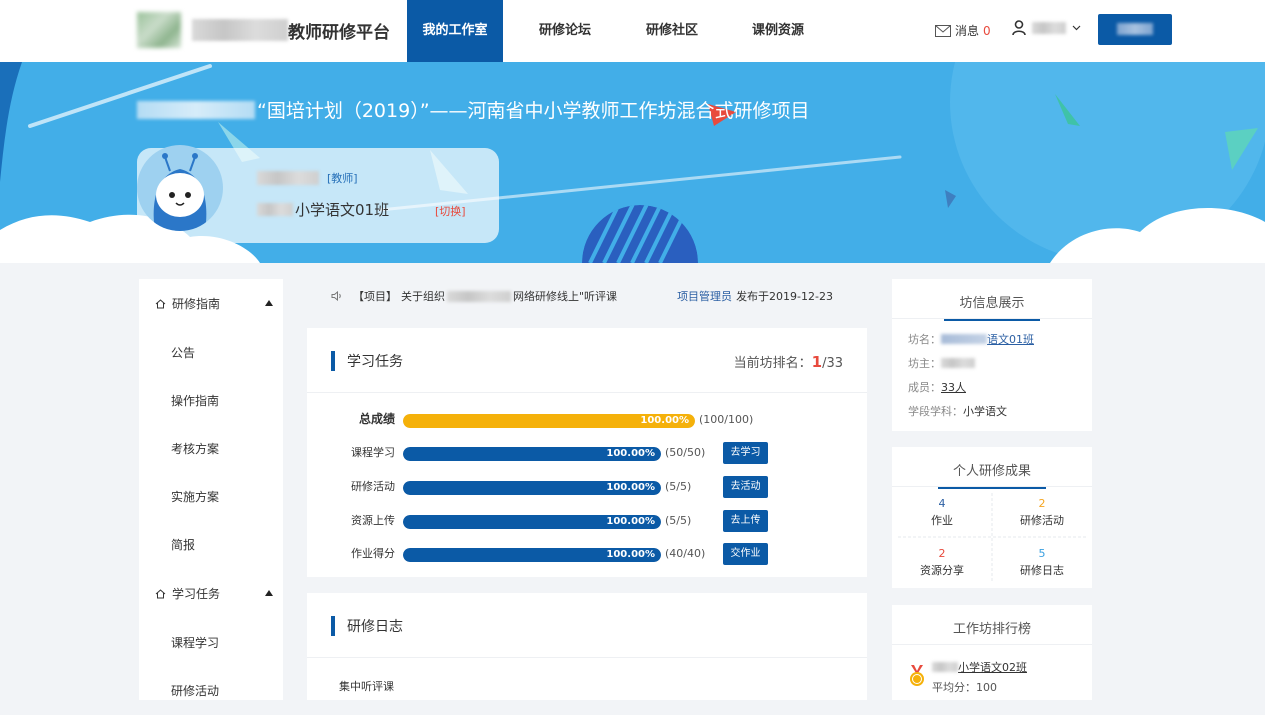  What do you see at coordinates (373, 452) in the screenshot?
I see `progress-label: 课程学习` at bounding box center [373, 452].